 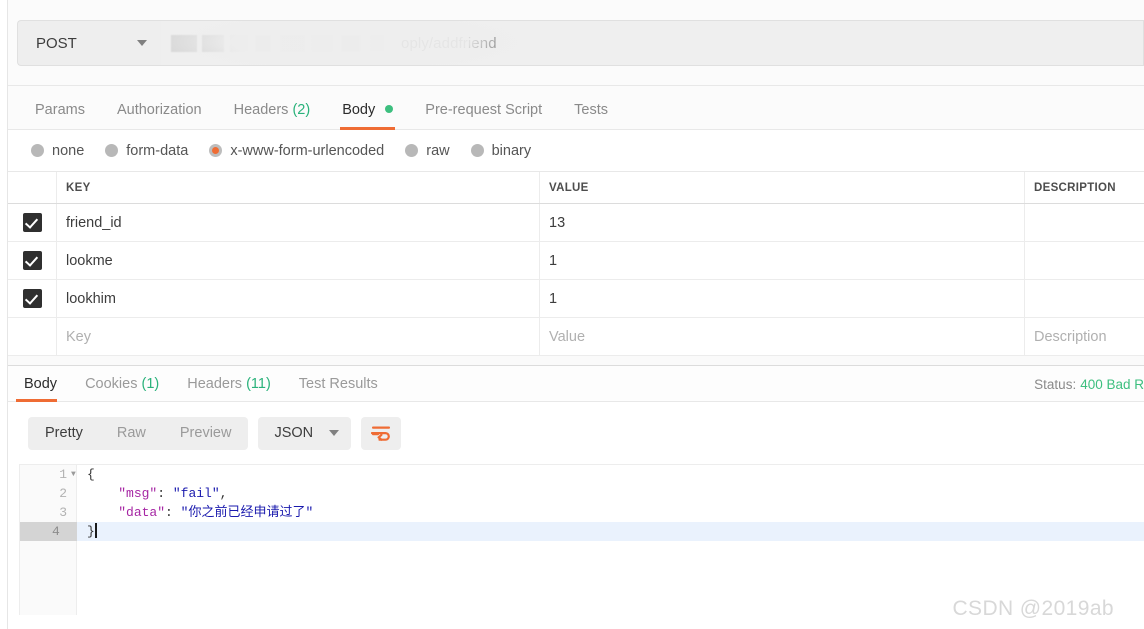 What do you see at coordinates (782, 222) in the screenshot?
I see `row-value-cell: 13` at bounding box center [782, 222].